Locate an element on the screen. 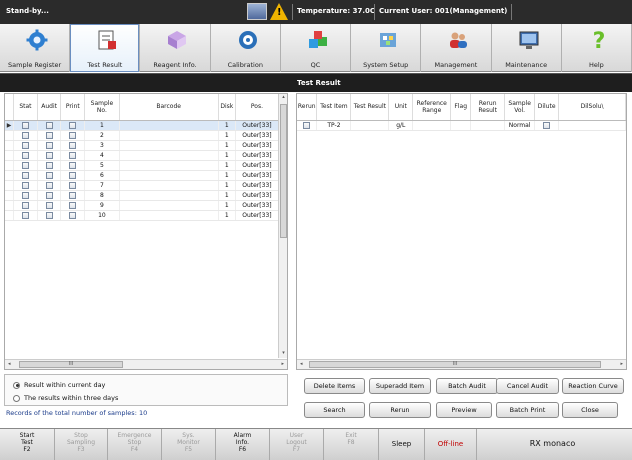  preview-button: Preview is located at coordinates (464, 410).